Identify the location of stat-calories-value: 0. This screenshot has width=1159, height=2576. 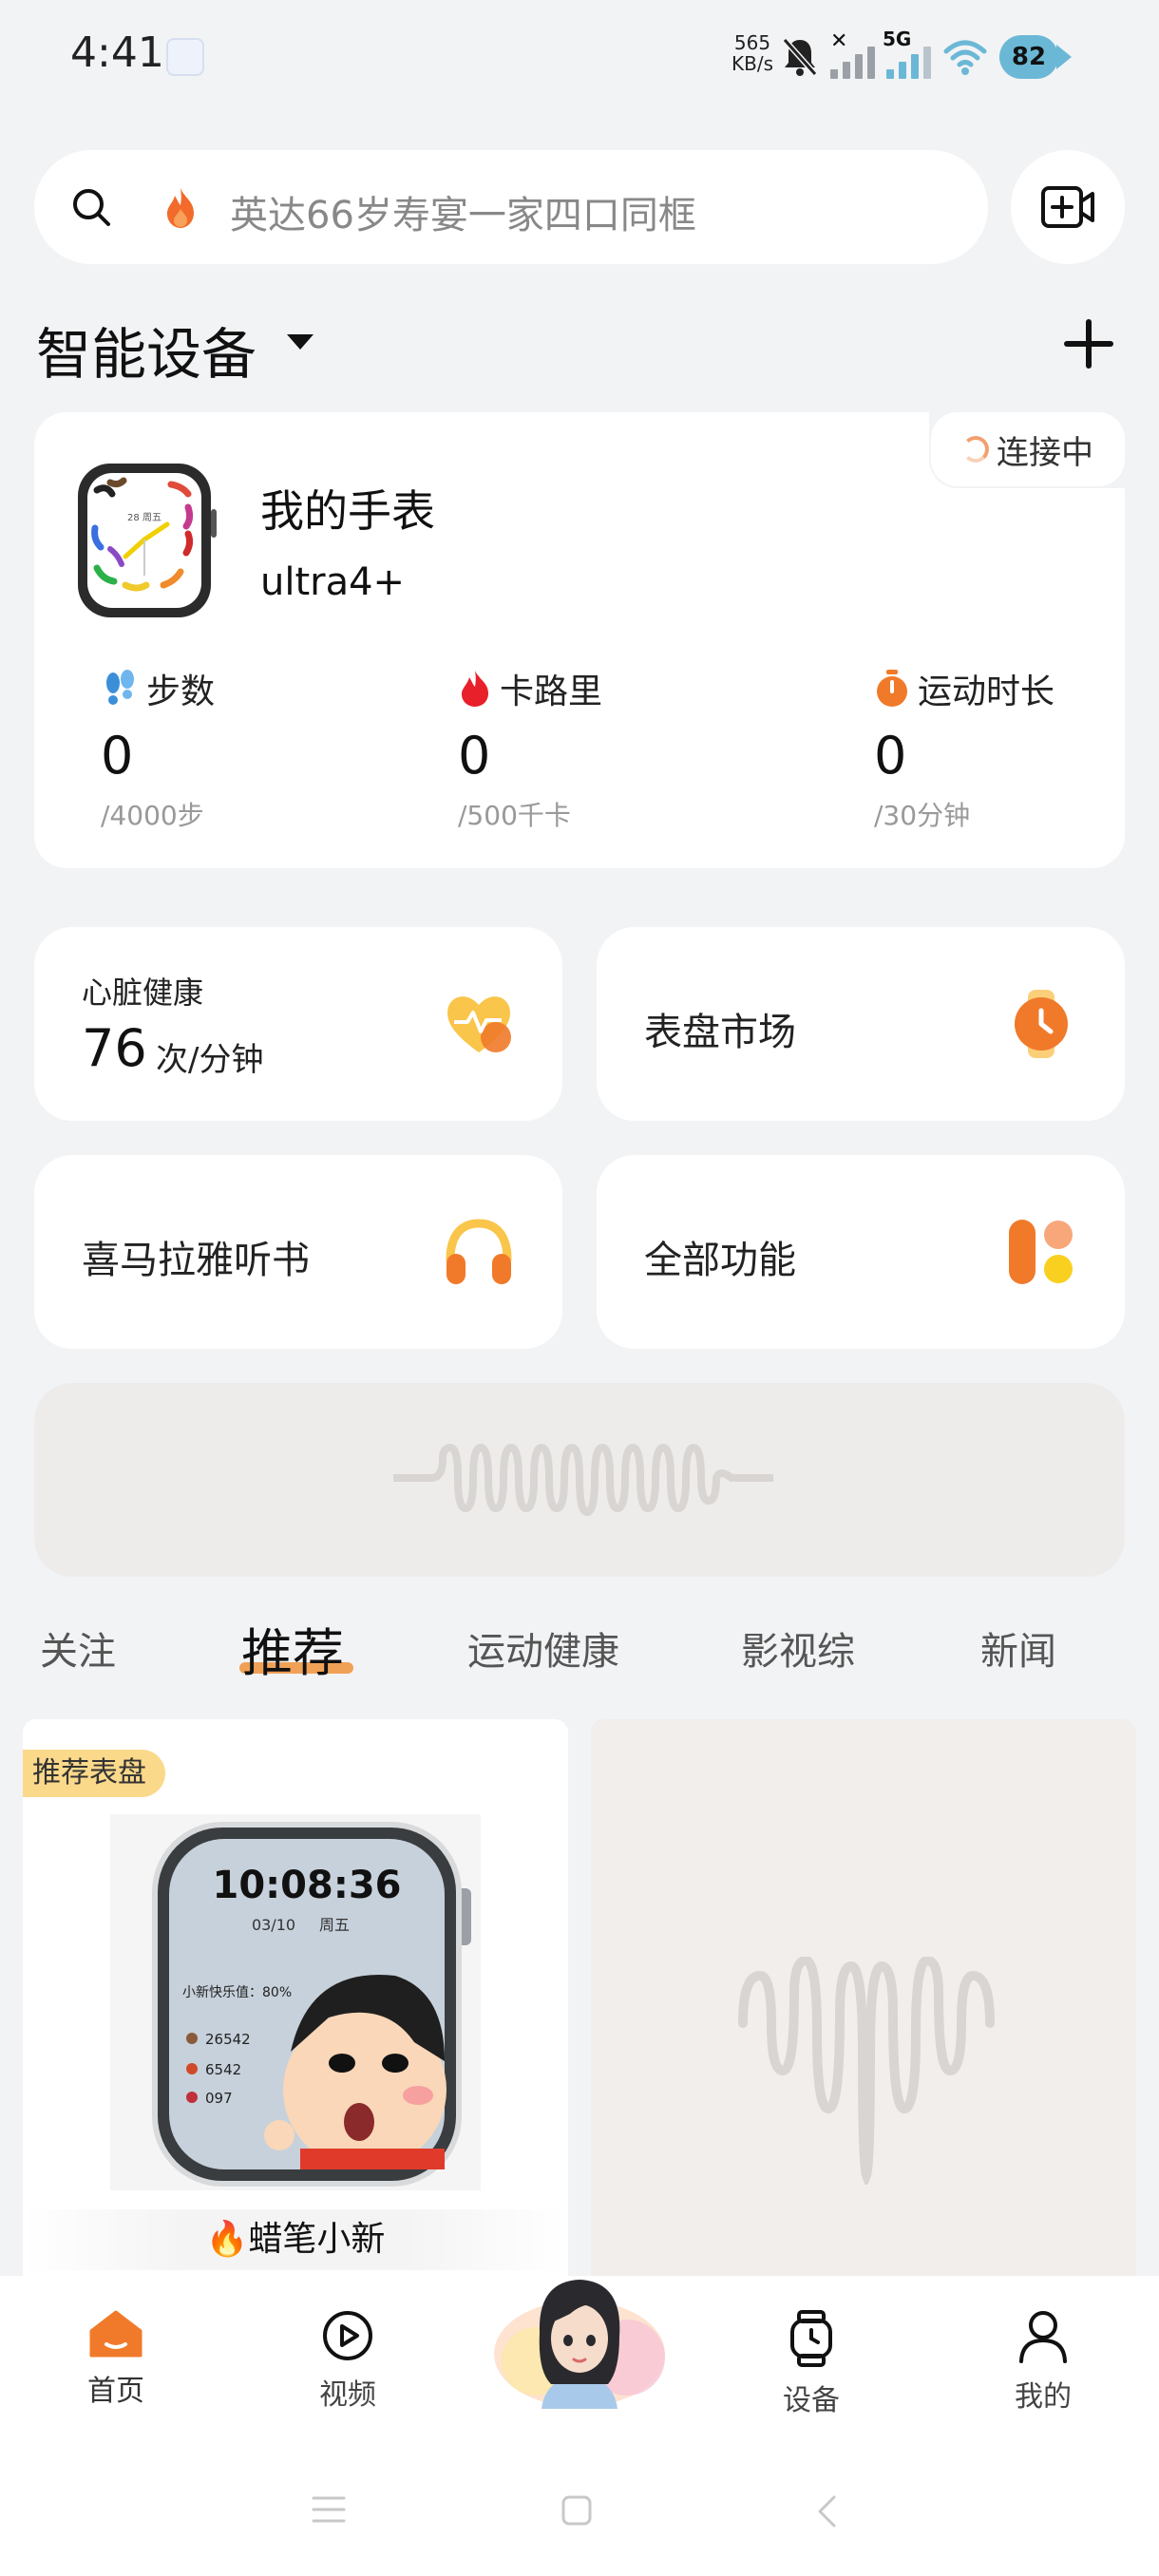
(474, 756).